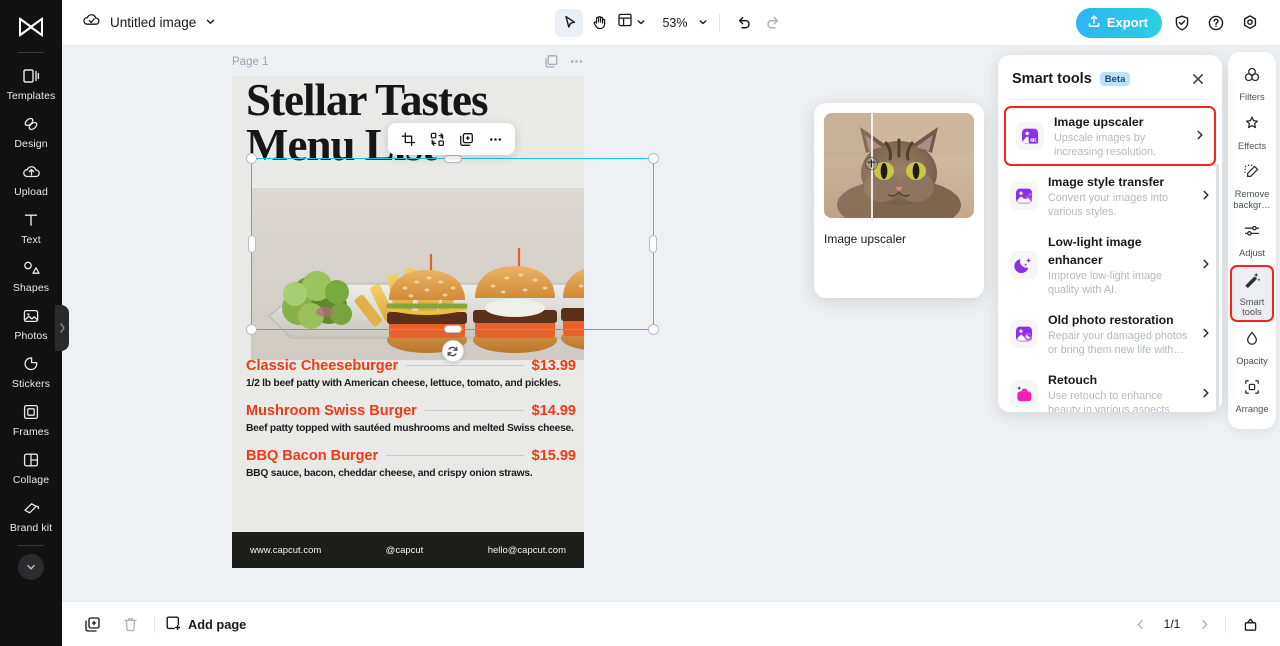 Image resolution: width=1280 pixels, height=646 pixels. I want to click on right-rail-item-effects: Effects, so click(1252, 132).